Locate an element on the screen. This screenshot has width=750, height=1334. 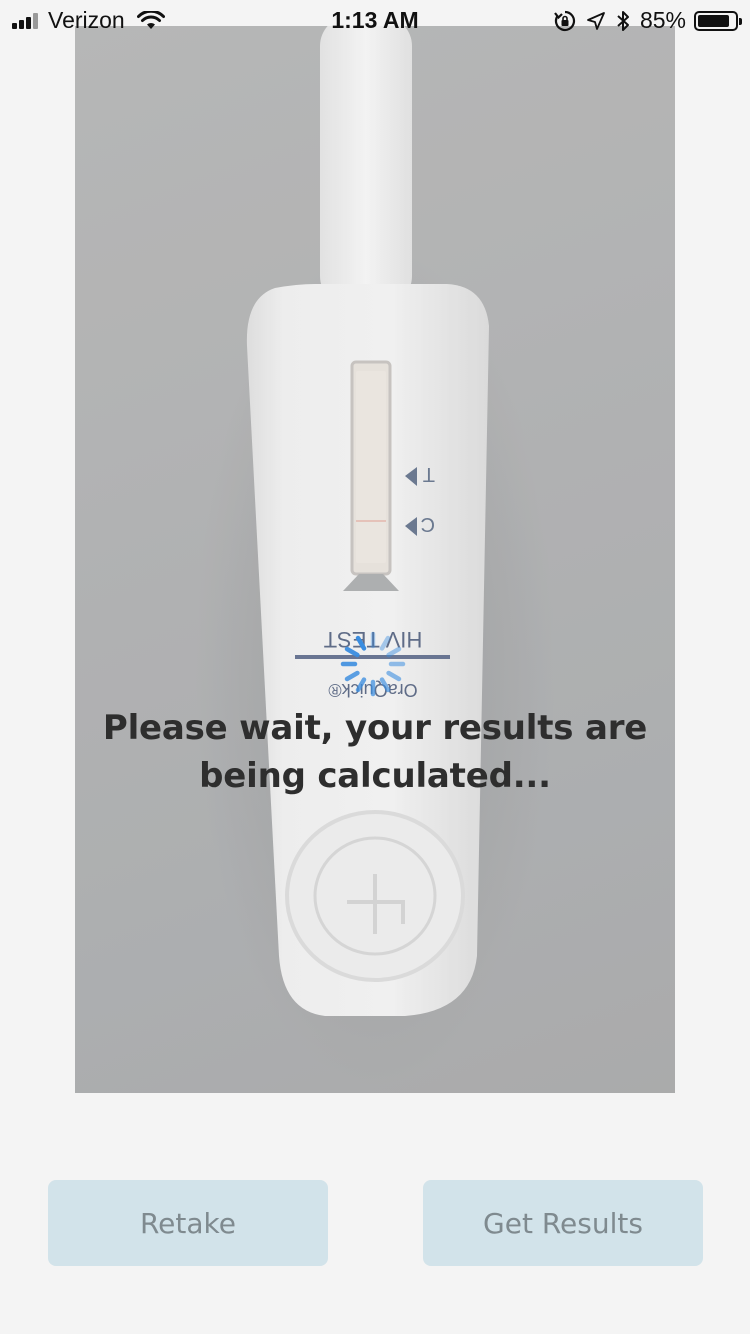
battery-percentage: 85% is located at coordinates (662, 20).